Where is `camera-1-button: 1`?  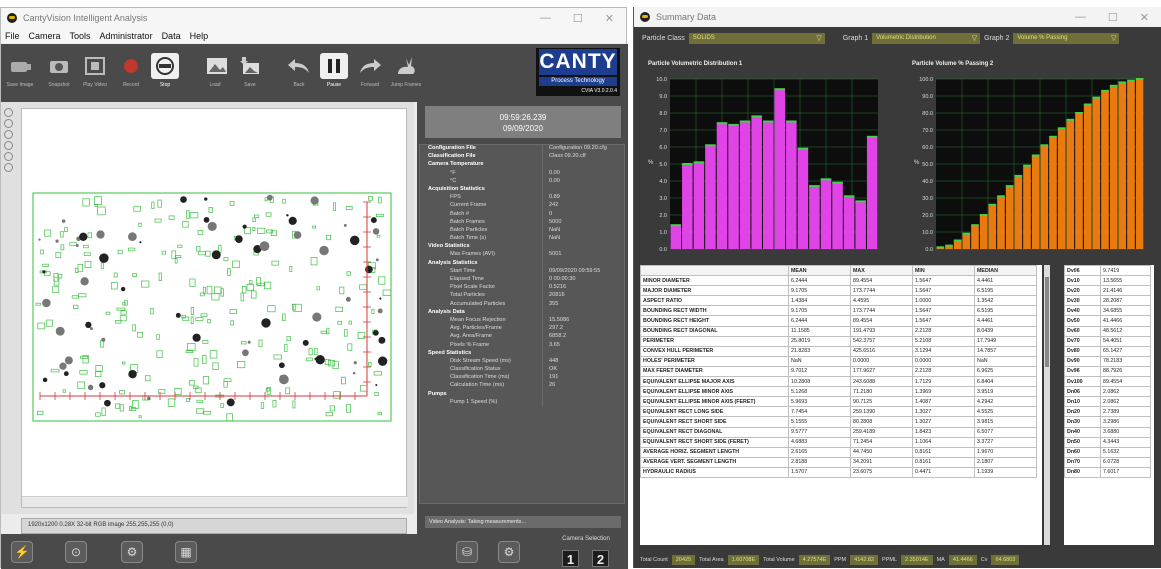
camera-1-button: 1 is located at coordinates (570, 558).